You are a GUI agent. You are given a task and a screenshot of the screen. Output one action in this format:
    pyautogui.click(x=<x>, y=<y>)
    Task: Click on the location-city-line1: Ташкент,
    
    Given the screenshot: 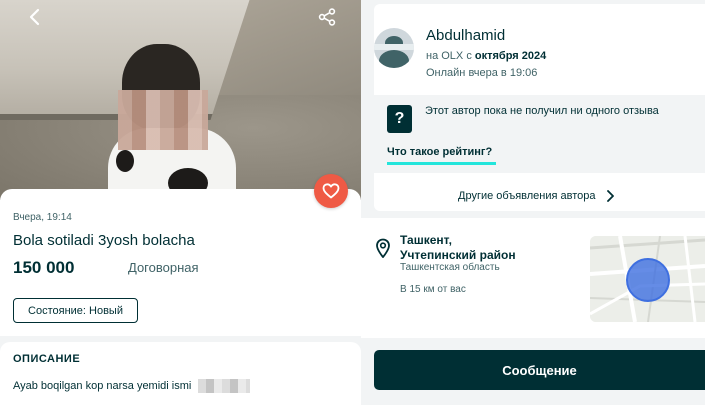 What is the action you would take?
    pyautogui.click(x=426, y=240)
    